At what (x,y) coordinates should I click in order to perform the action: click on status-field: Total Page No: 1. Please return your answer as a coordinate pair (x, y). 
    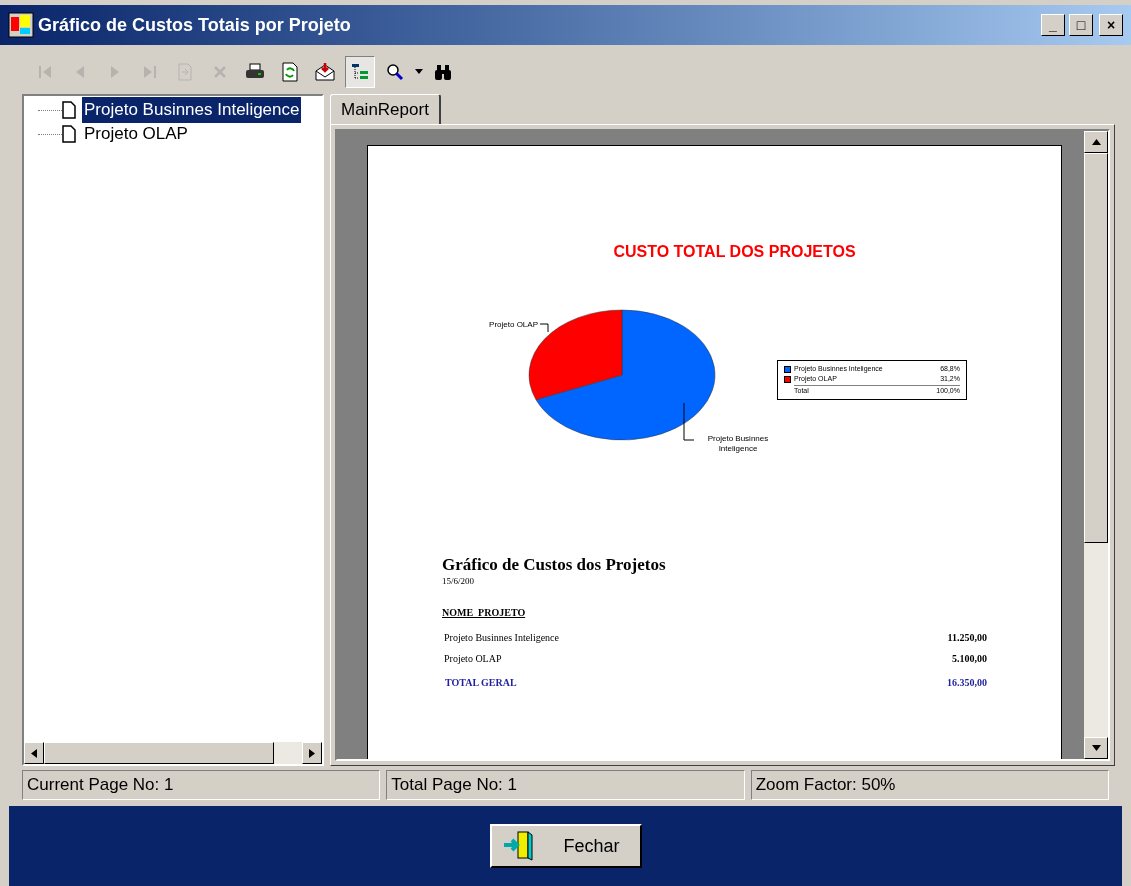
    Looking at the image, I should click on (565, 785).